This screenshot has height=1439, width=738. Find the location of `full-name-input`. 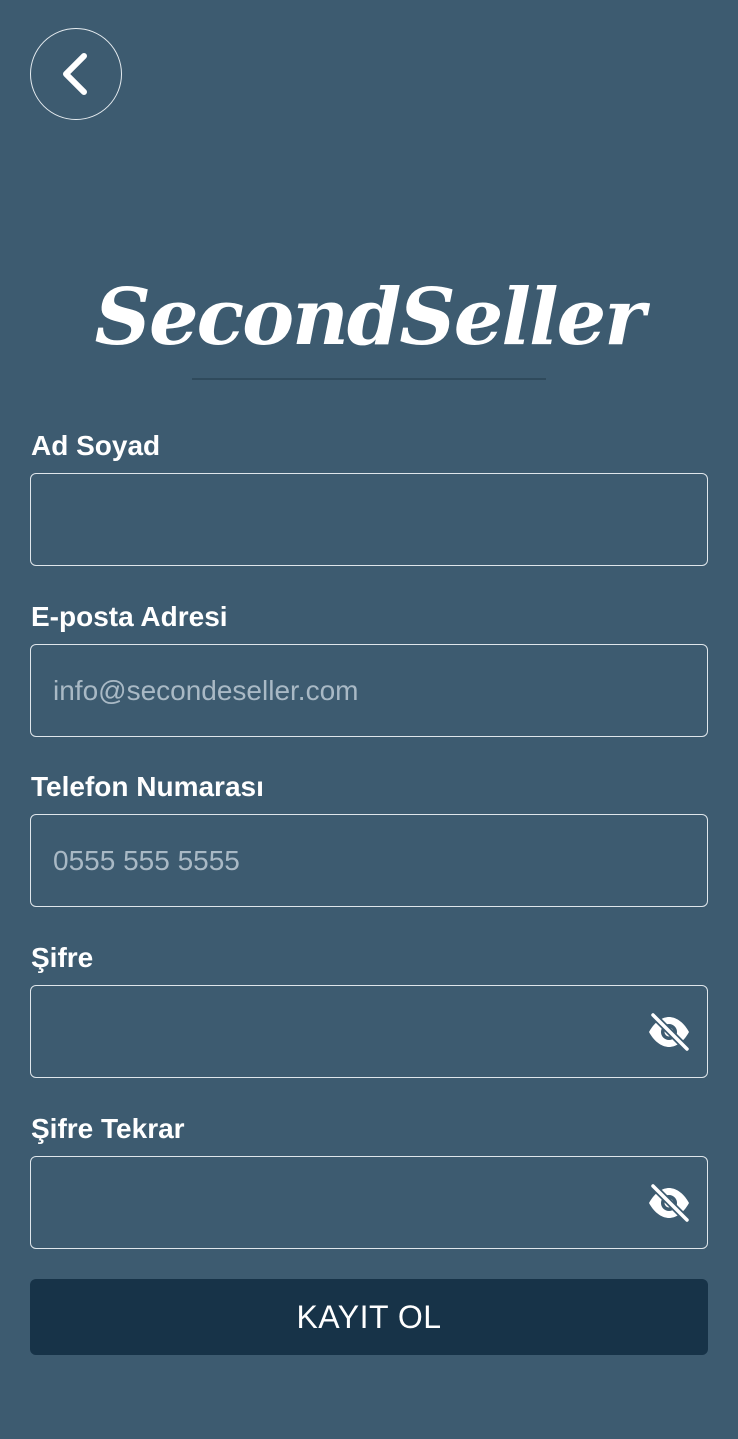

full-name-input is located at coordinates (369, 519).